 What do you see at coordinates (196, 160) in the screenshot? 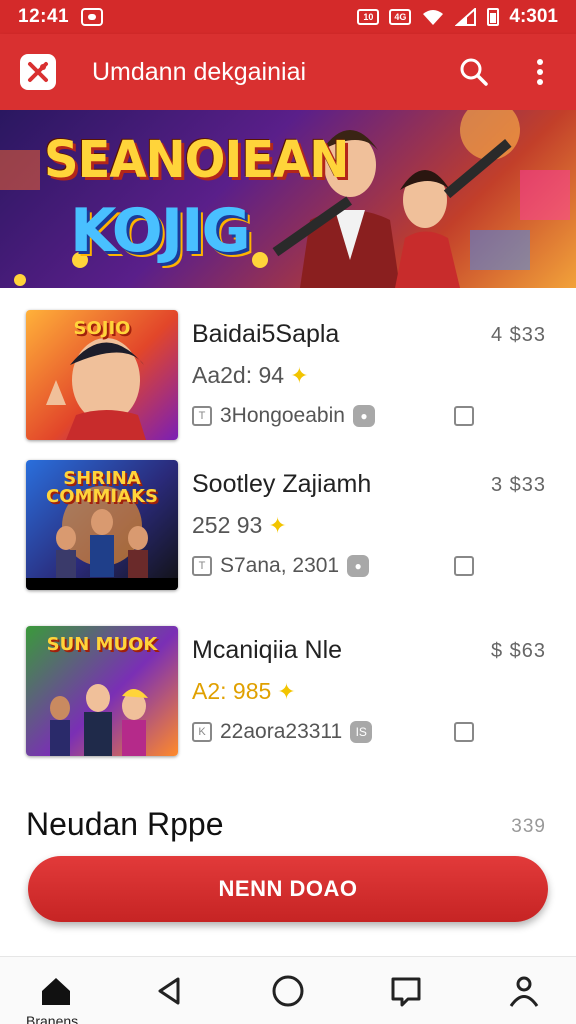
I see `banner-title: SEANOIEAN` at bounding box center [196, 160].